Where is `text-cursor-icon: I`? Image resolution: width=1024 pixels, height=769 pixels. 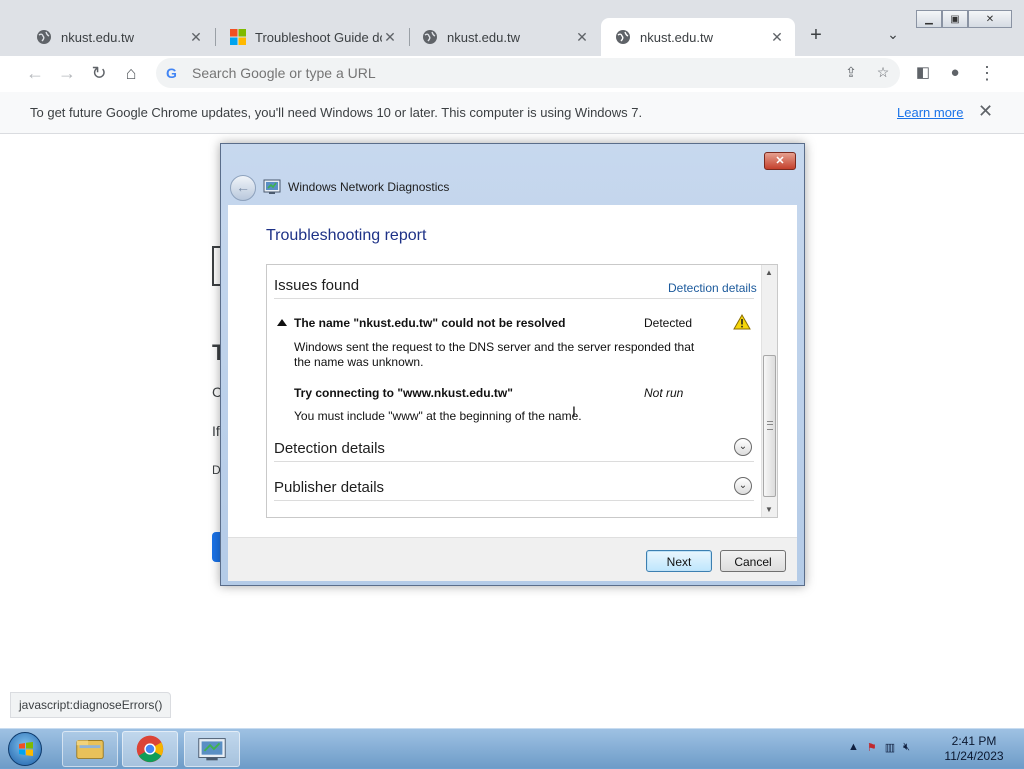
text-cursor-icon: I is located at coordinates (574, 411).